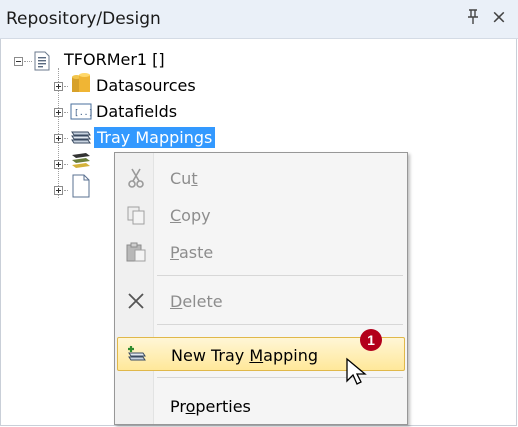 The width and height of the screenshot is (518, 427). I want to click on tree-item-datafields: Datafields, so click(136, 111).